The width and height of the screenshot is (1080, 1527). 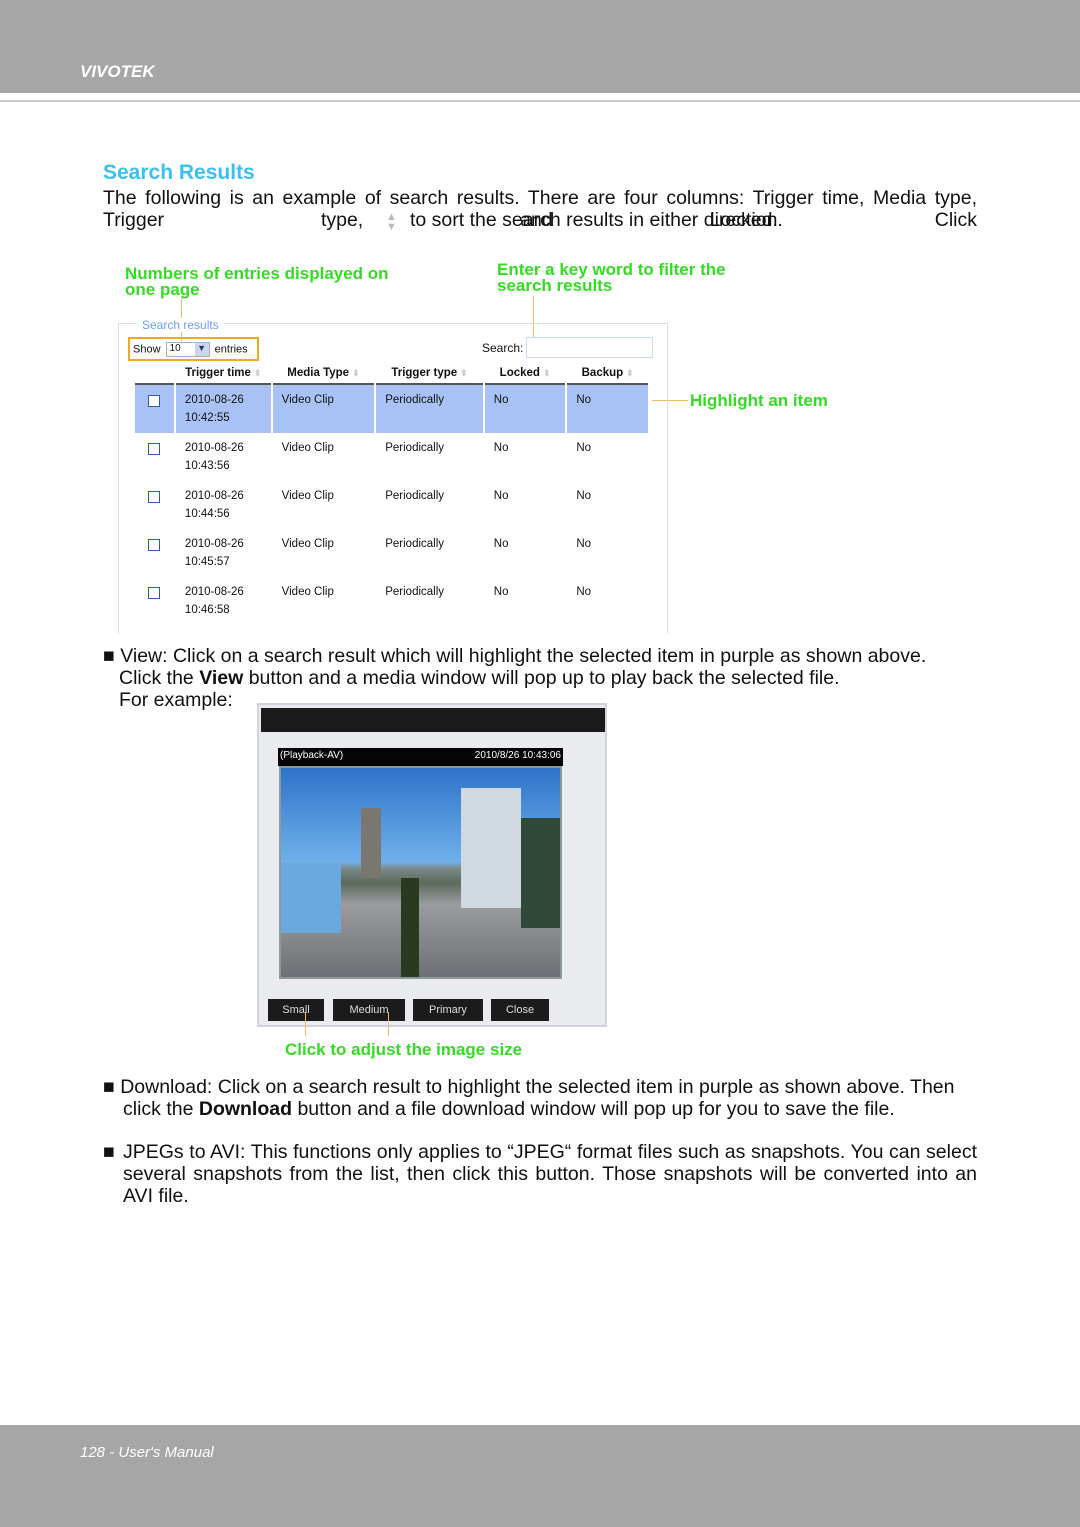 I want to click on small-button: Small, so click(x=296, y=1010).